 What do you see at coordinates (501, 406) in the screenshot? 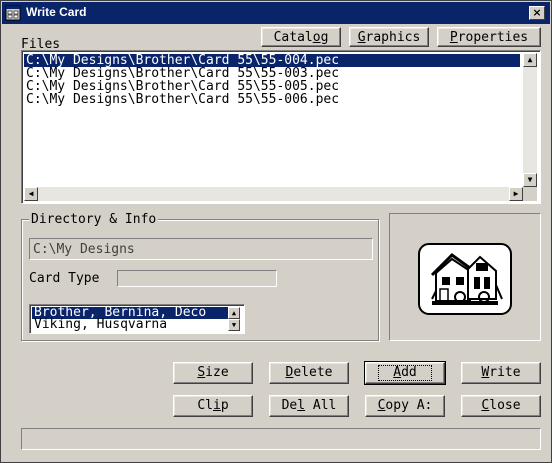
I see `close-button: Close` at bounding box center [501, 406].